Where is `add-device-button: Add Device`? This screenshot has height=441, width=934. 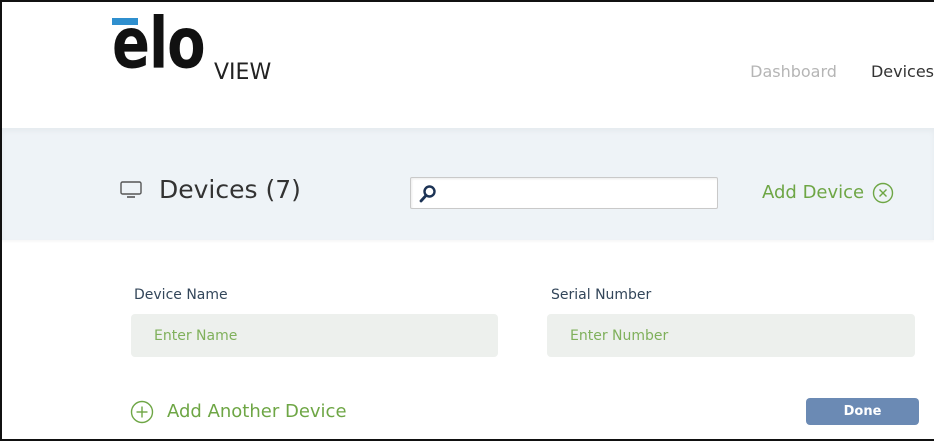 add-device-button: Add Device is located at coordinates (828, 193).